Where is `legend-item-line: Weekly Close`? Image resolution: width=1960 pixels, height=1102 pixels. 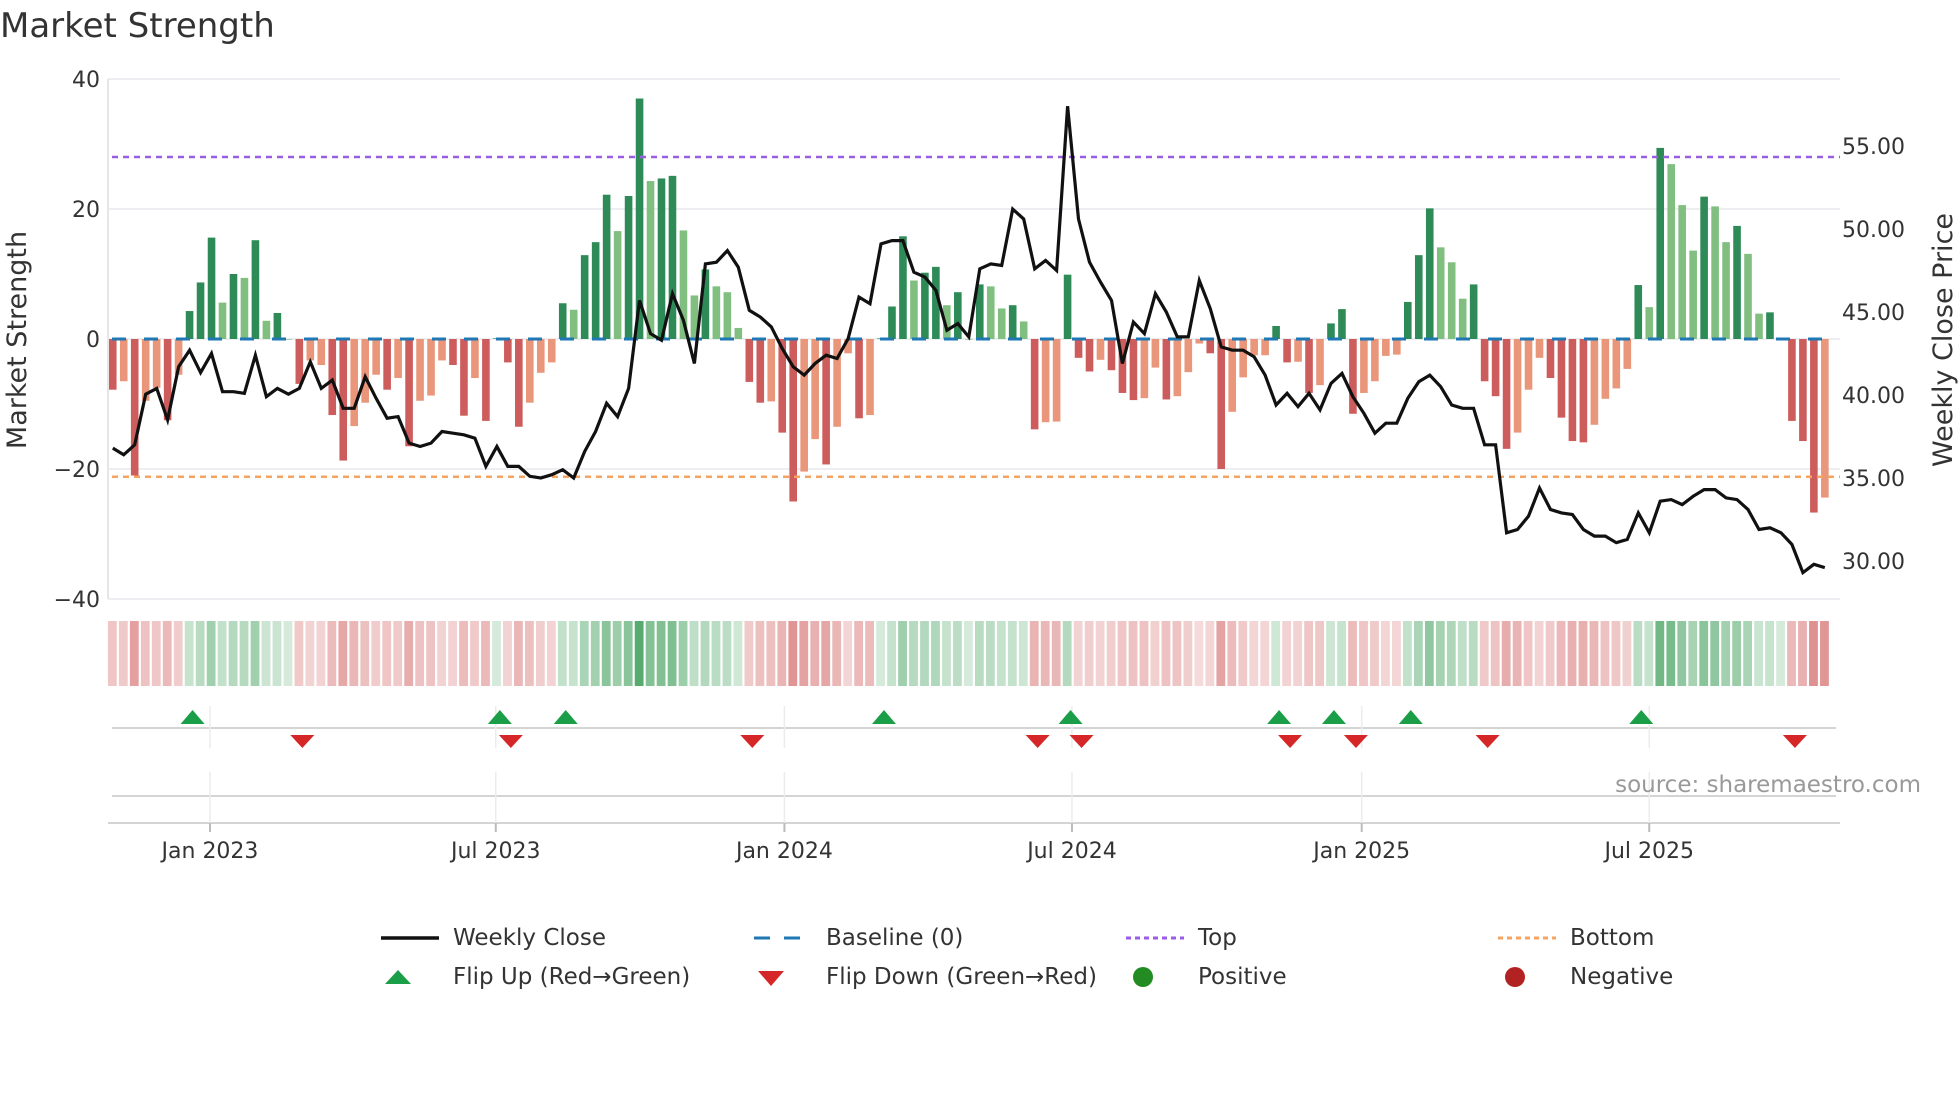 legend-item-line: Weekly Close is located at coordinates (493, 938).